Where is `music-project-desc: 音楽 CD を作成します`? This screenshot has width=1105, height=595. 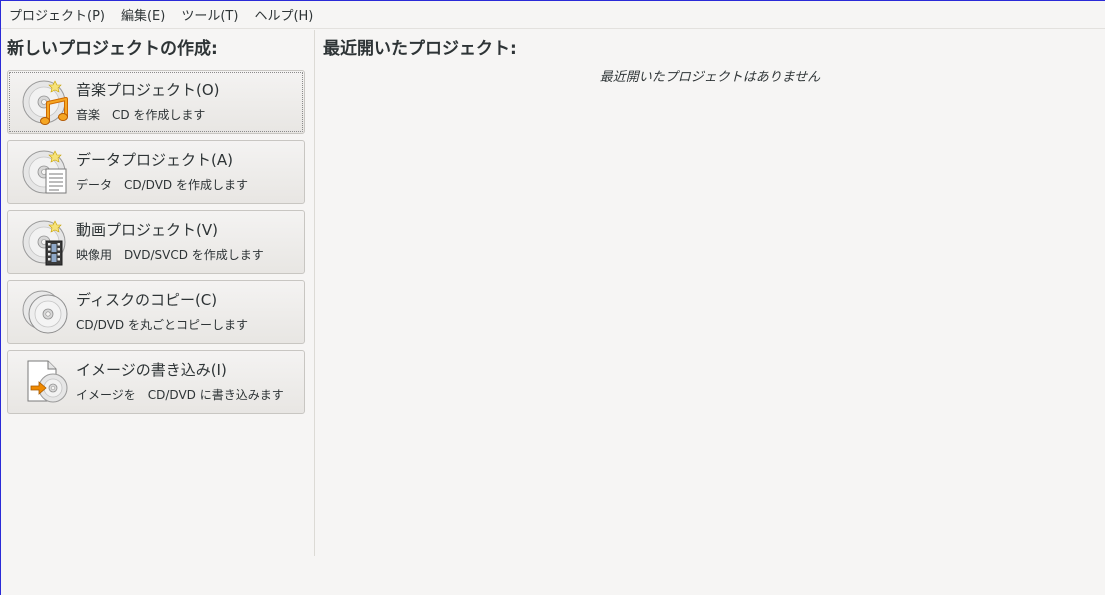
music-project-desc: 音楽 CD を作成します is located at coordinates (141, 115).